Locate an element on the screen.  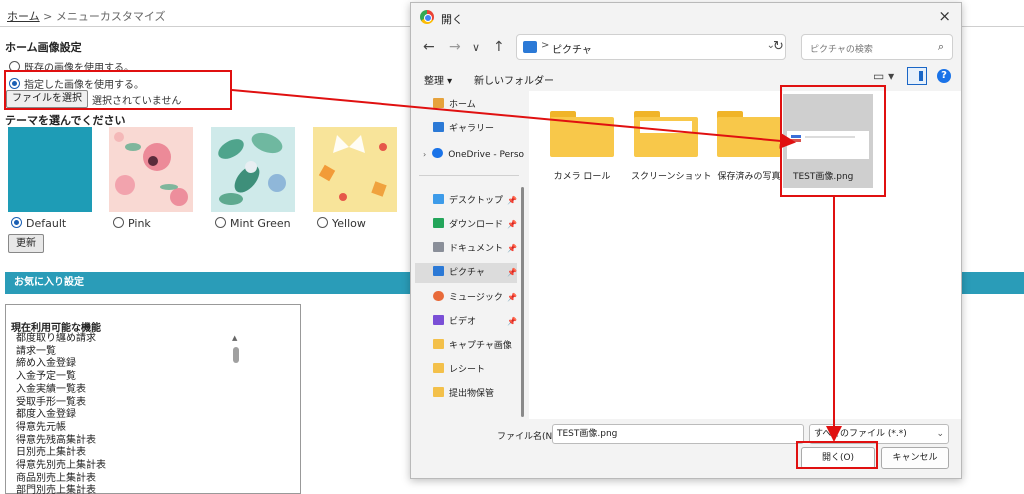
nav-item-label: ビデオ is located at coordinates (463, 322).